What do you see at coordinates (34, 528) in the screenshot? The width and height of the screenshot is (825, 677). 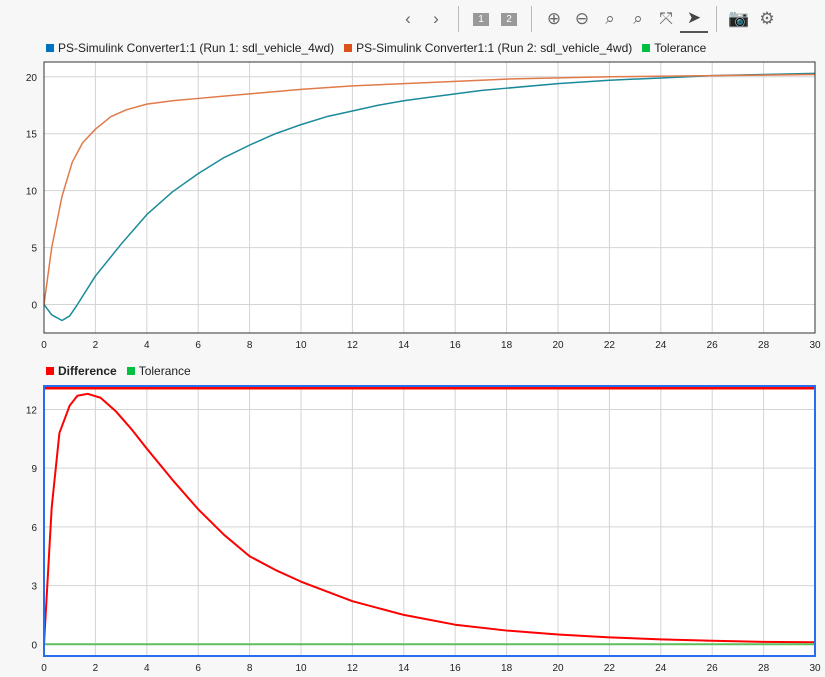 I see `y-tick-label: 6` at bounding box center [34, 528].